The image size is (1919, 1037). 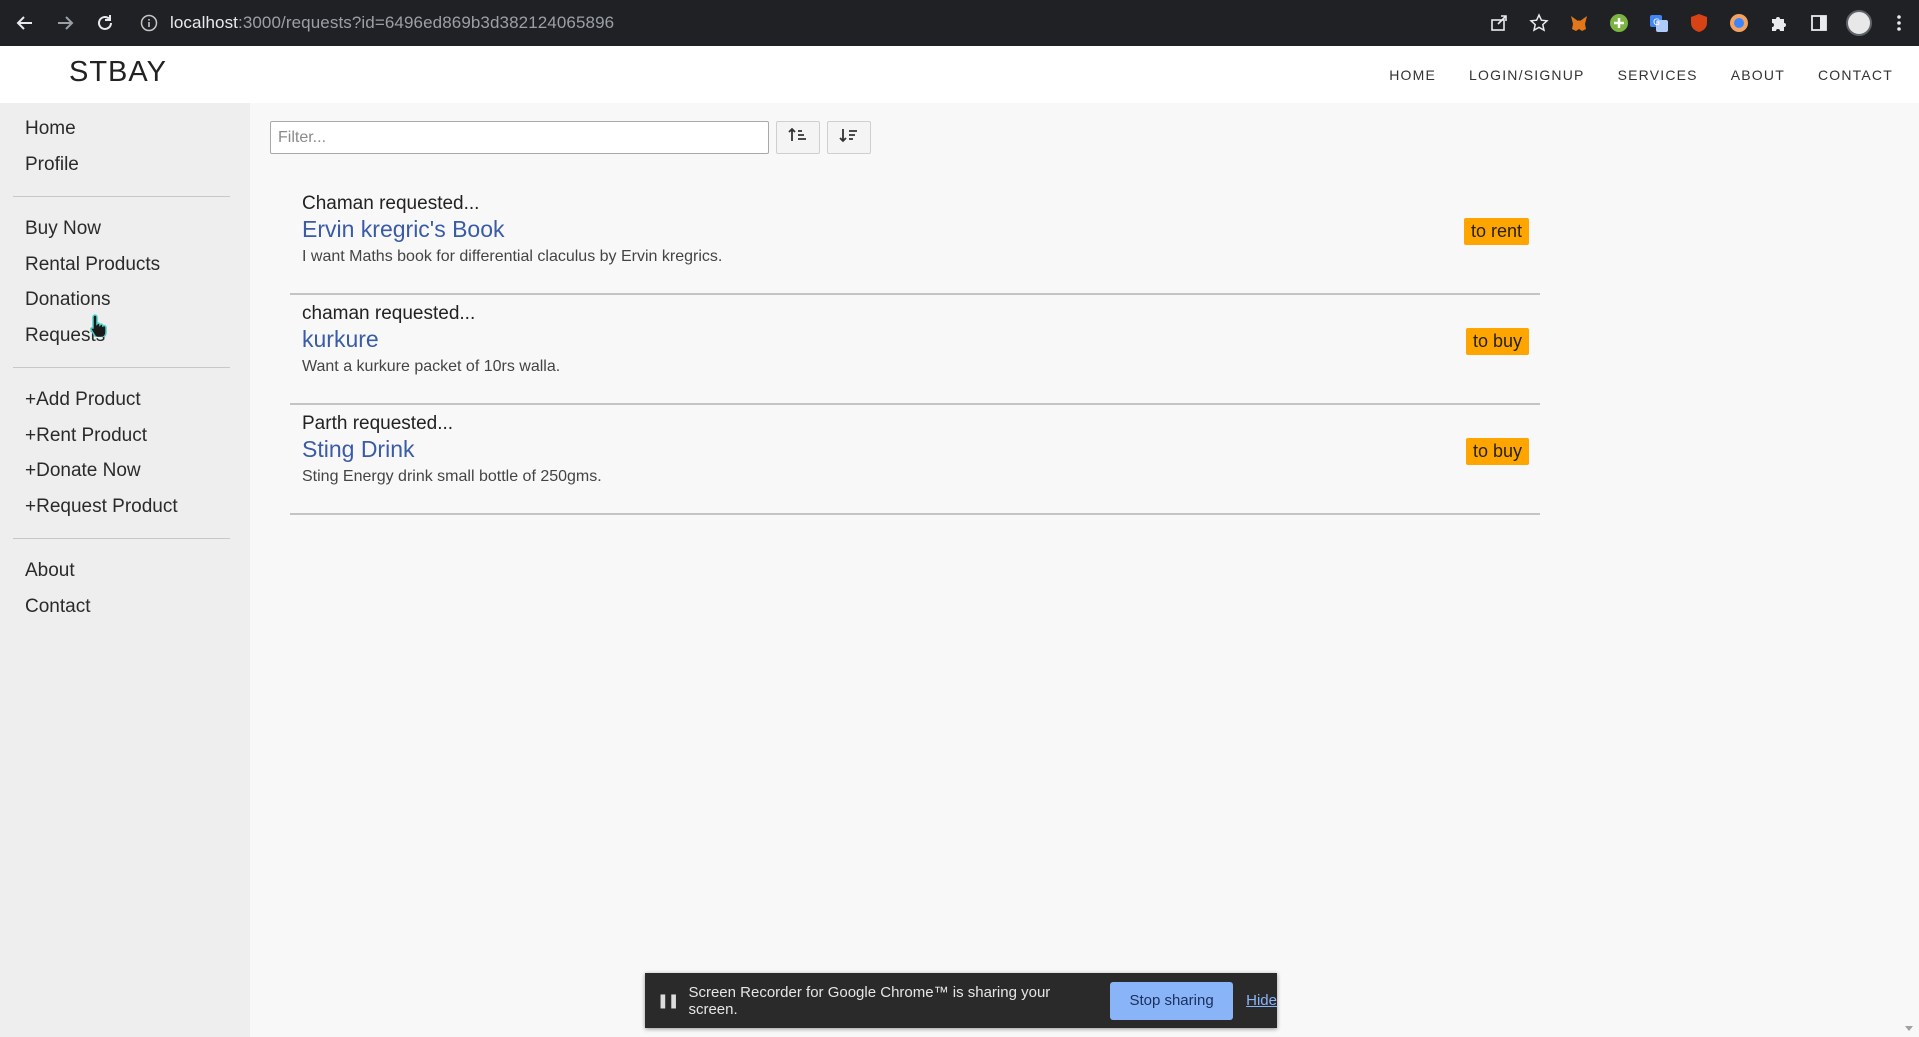 What do you see at coordinates (1619, 23) in the screenshot?
I see `green-extension-icon` at bounding box center [1619, 23].